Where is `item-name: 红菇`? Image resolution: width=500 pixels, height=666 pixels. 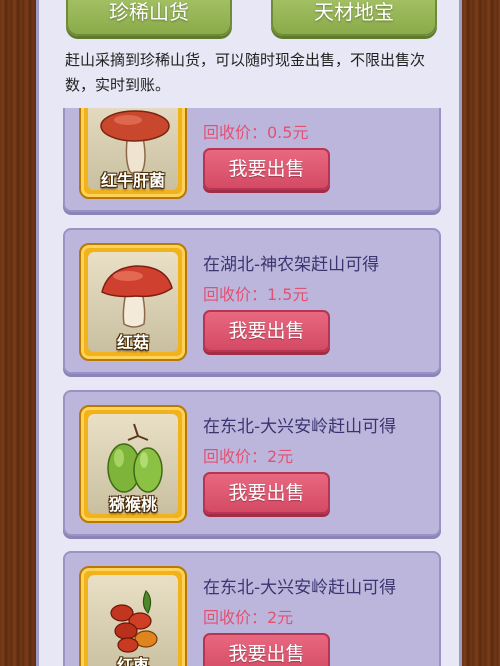 item-name: 红菇 is located at coordinates (132, 342).